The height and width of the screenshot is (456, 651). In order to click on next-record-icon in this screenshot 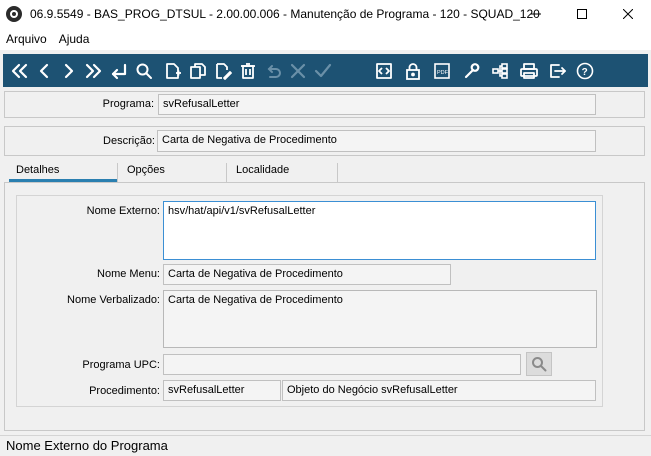, I will do `click(68, 70)`.